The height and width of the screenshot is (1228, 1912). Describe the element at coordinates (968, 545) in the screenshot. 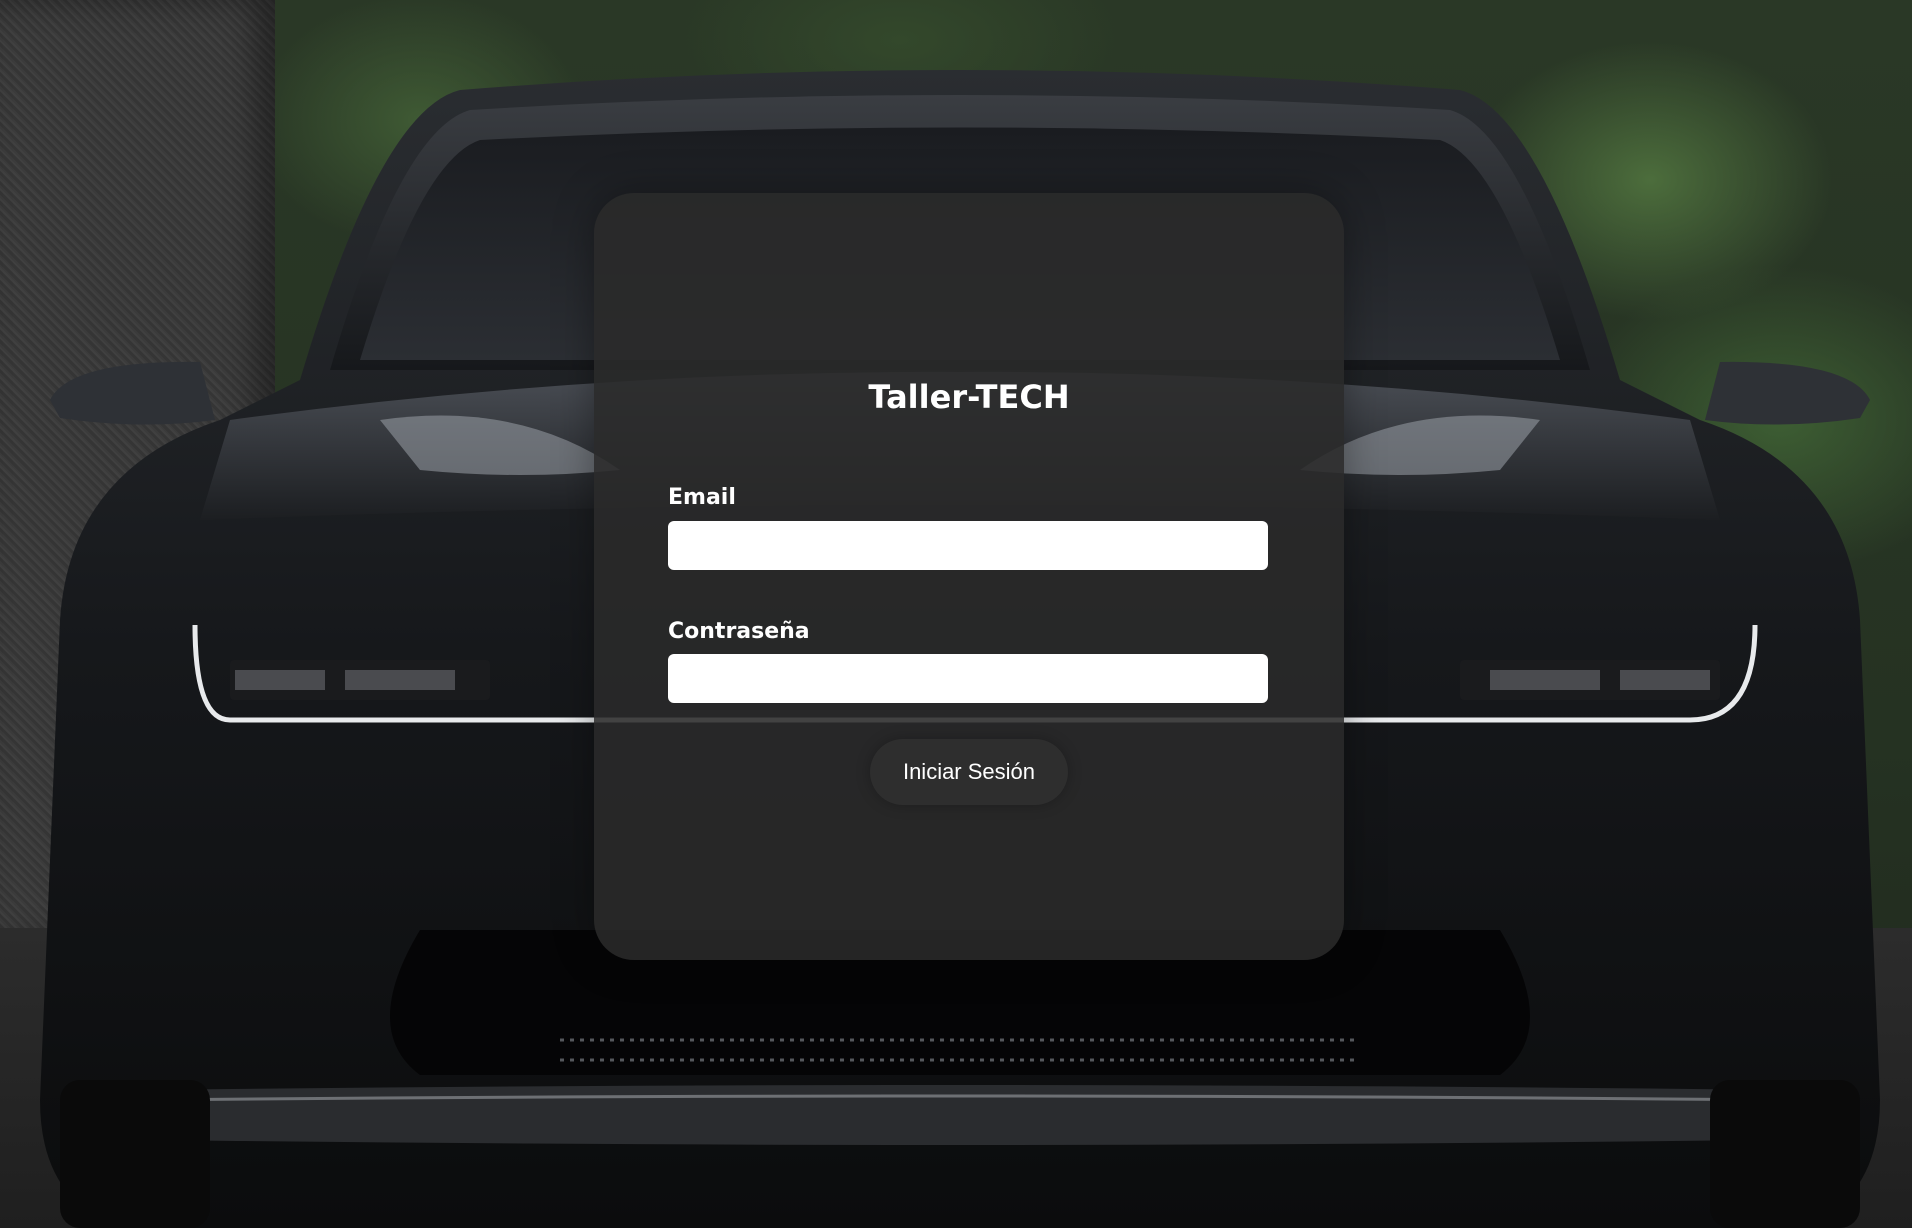

I see `email-field` at that location.